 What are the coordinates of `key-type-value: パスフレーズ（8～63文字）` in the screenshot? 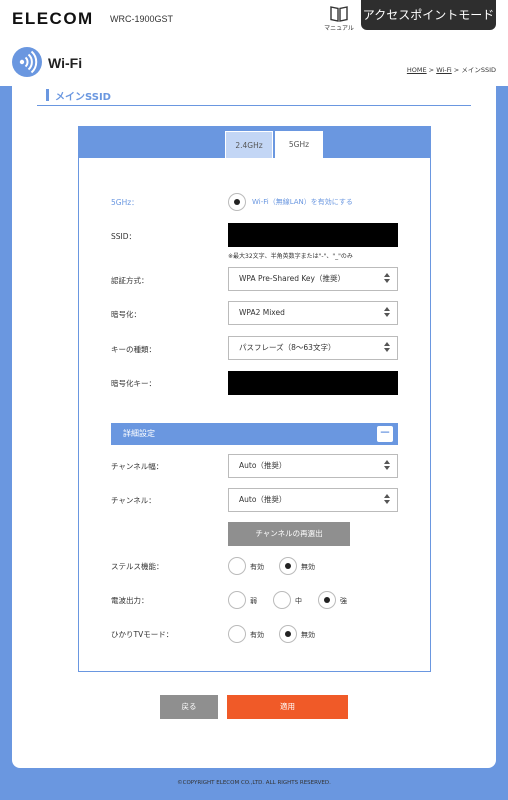 It's located at (287, 347).